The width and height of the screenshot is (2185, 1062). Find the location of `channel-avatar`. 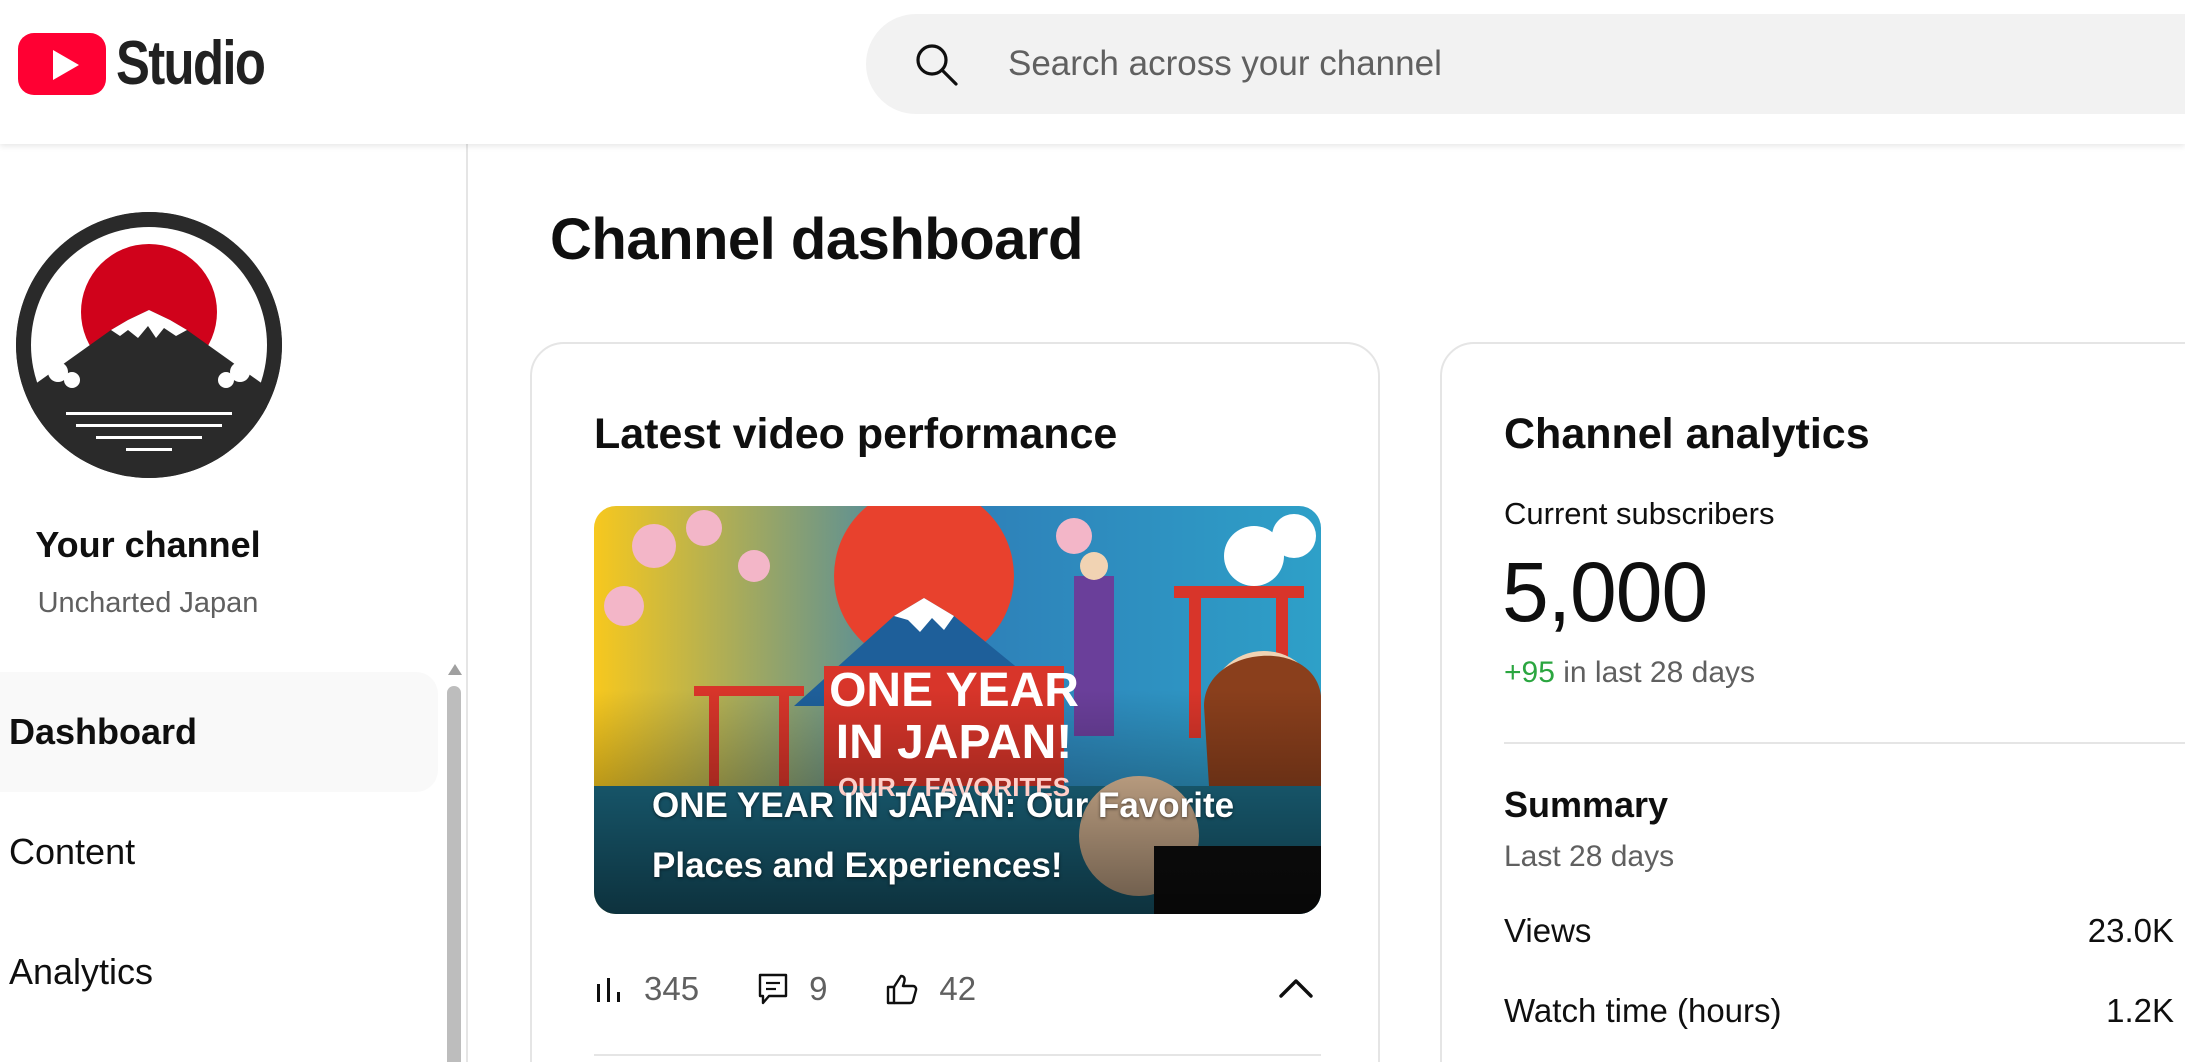

channel-avatar is located at coordinates (149, 345).